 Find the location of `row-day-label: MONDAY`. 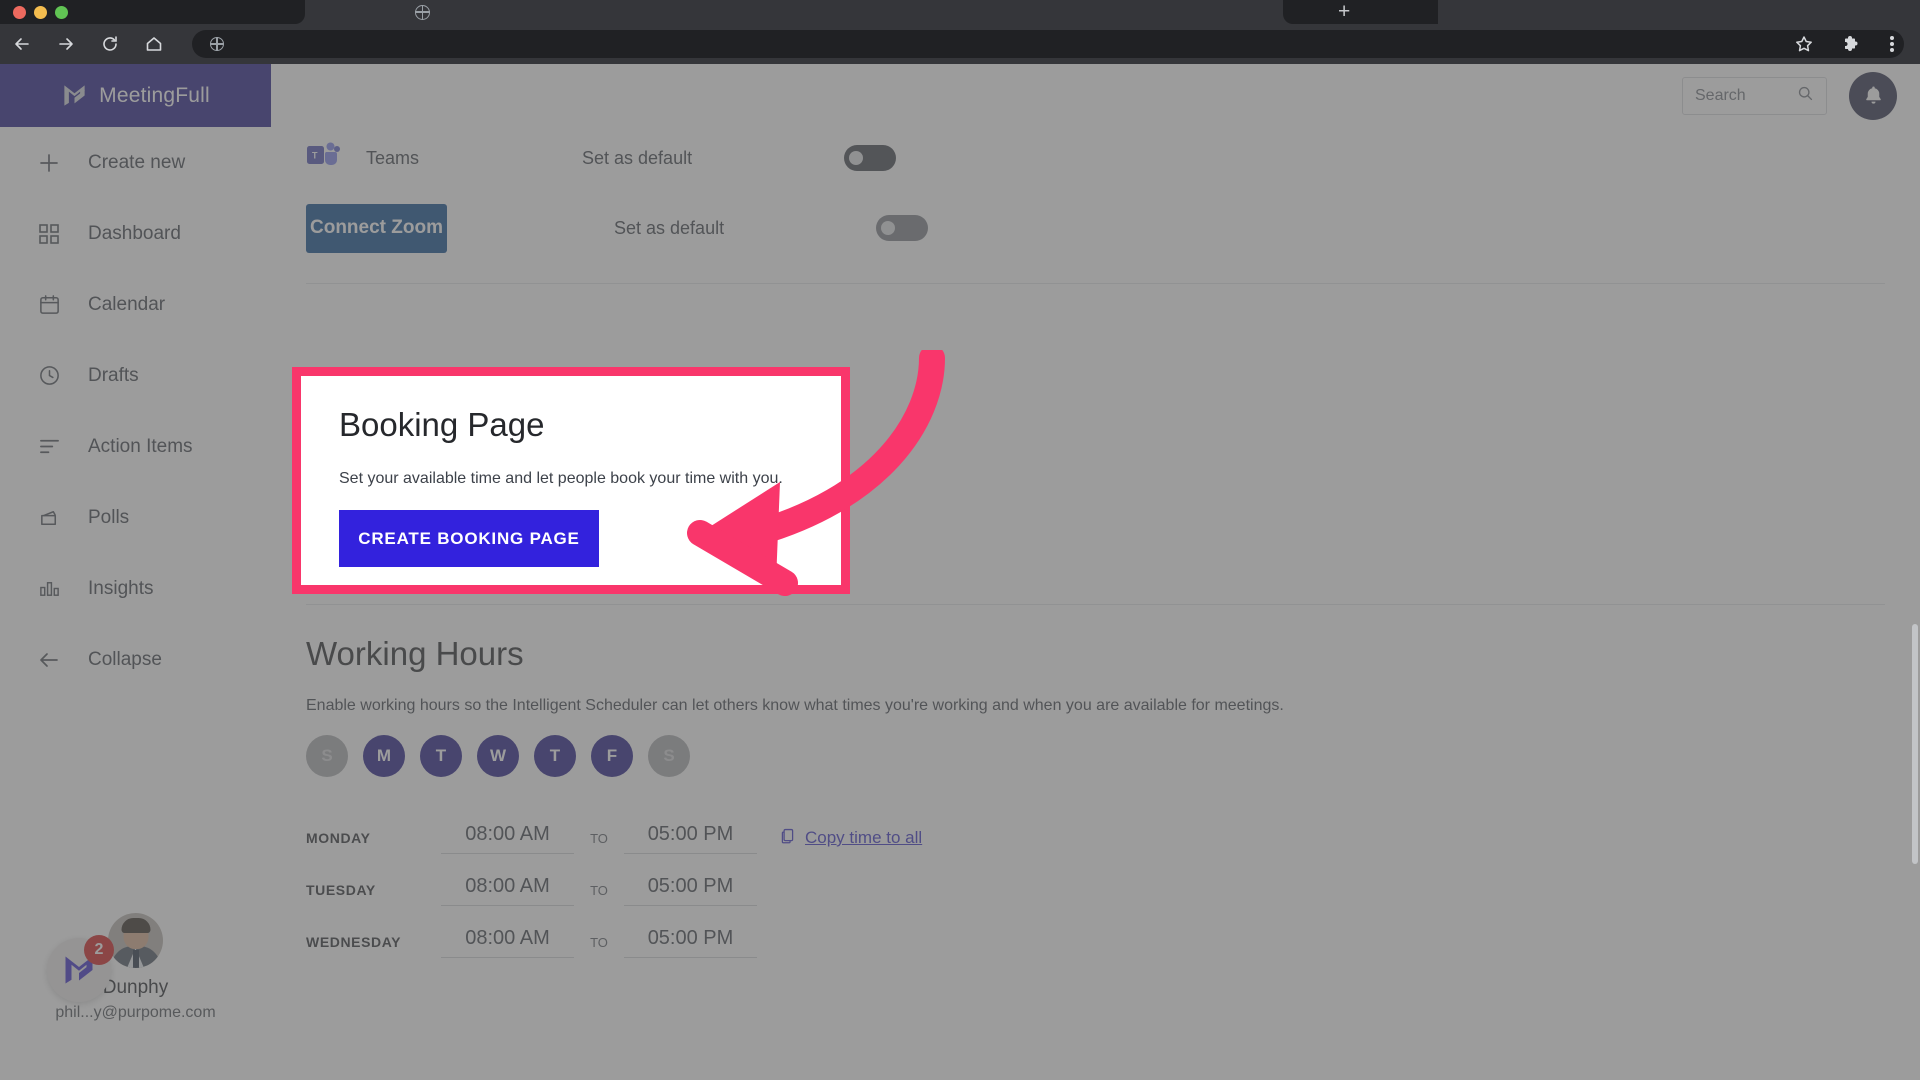

row-day-label: MONDAY is located at coordinates (338, 838).